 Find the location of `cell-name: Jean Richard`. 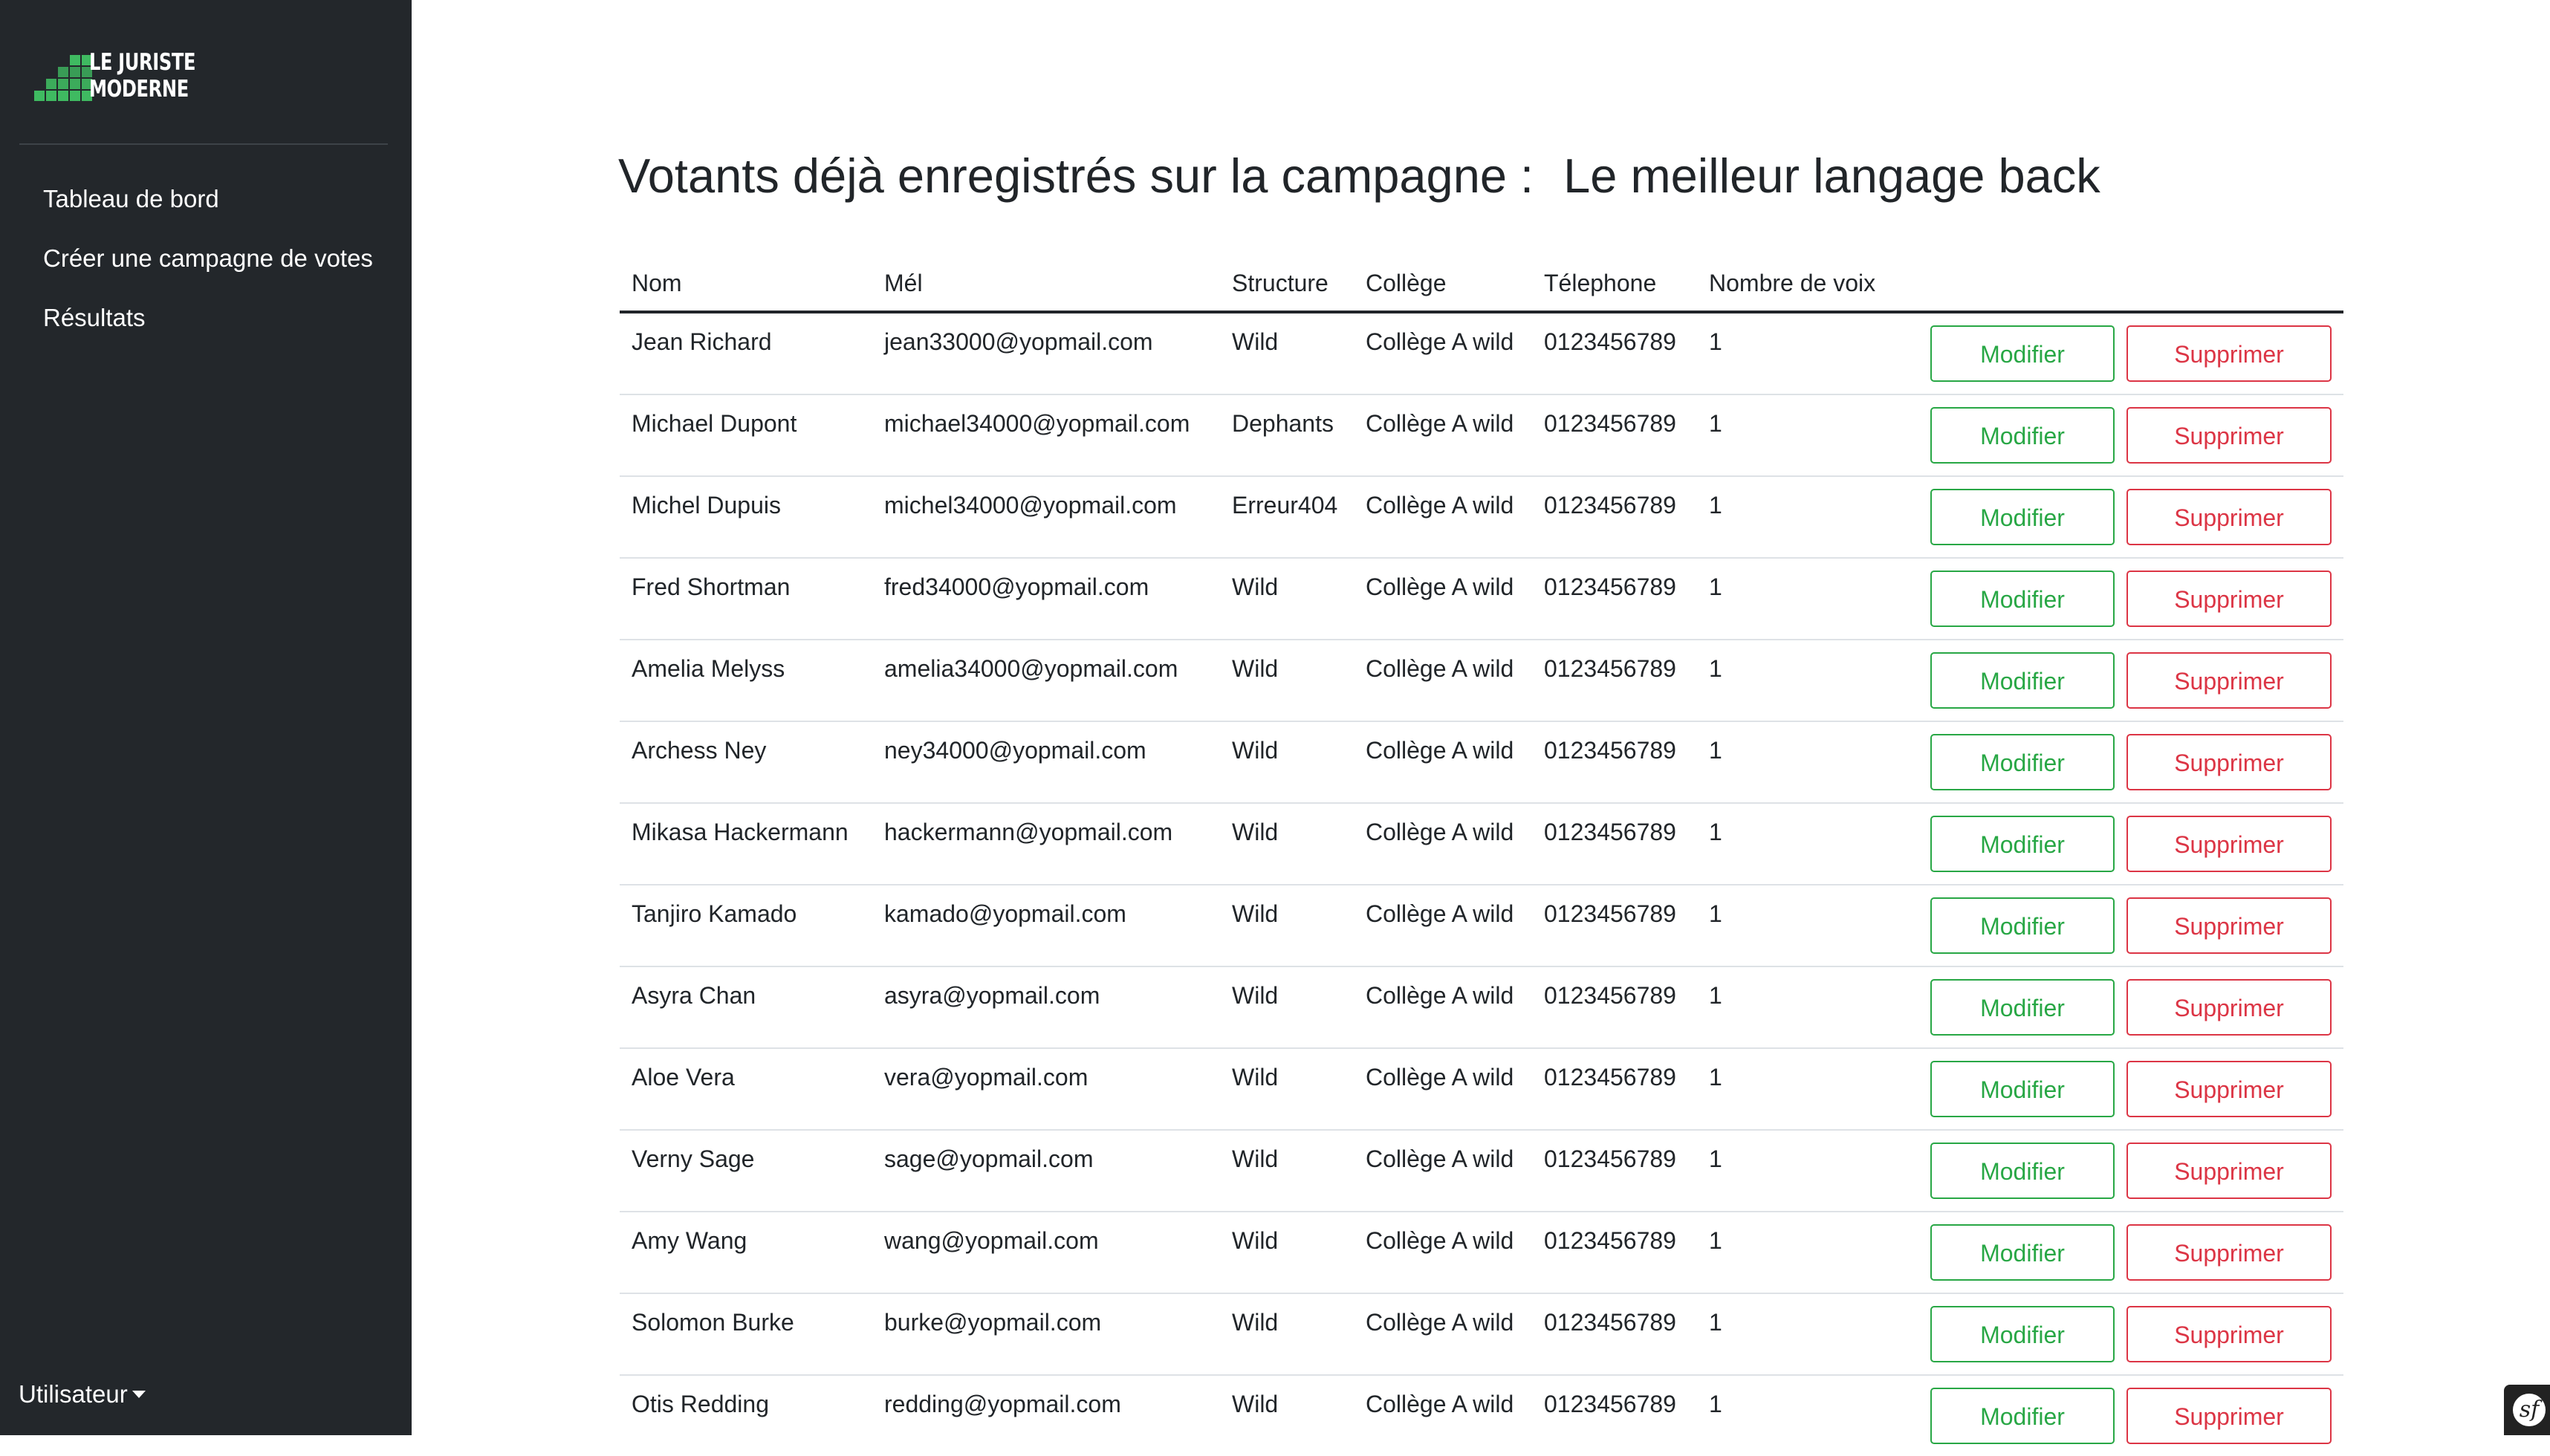

cell-name: Jean Richard is located at coordinates (702, 342).